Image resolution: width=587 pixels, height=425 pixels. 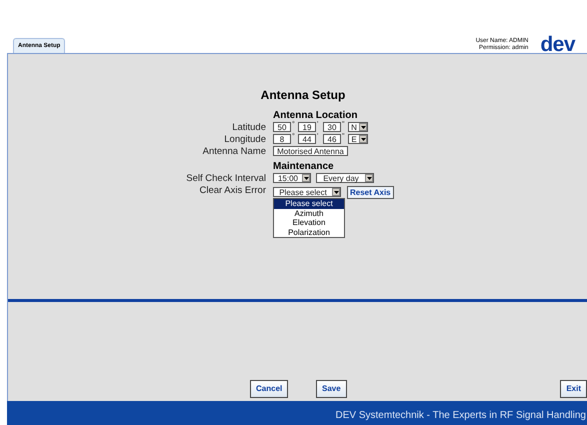 What do you see at coordinates (358, 127) in the screenshot?
I see `hemisphere-select: N` at bounding box center [358, 127].